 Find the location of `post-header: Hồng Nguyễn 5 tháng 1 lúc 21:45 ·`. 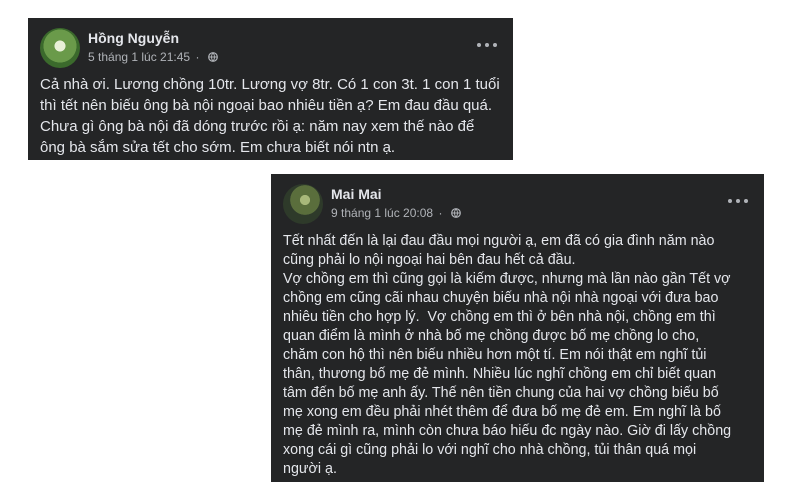

post-header: Hồng Nguyễn 5 tháng 1 lúc 21:45 · is located at coordinates (270, 50).